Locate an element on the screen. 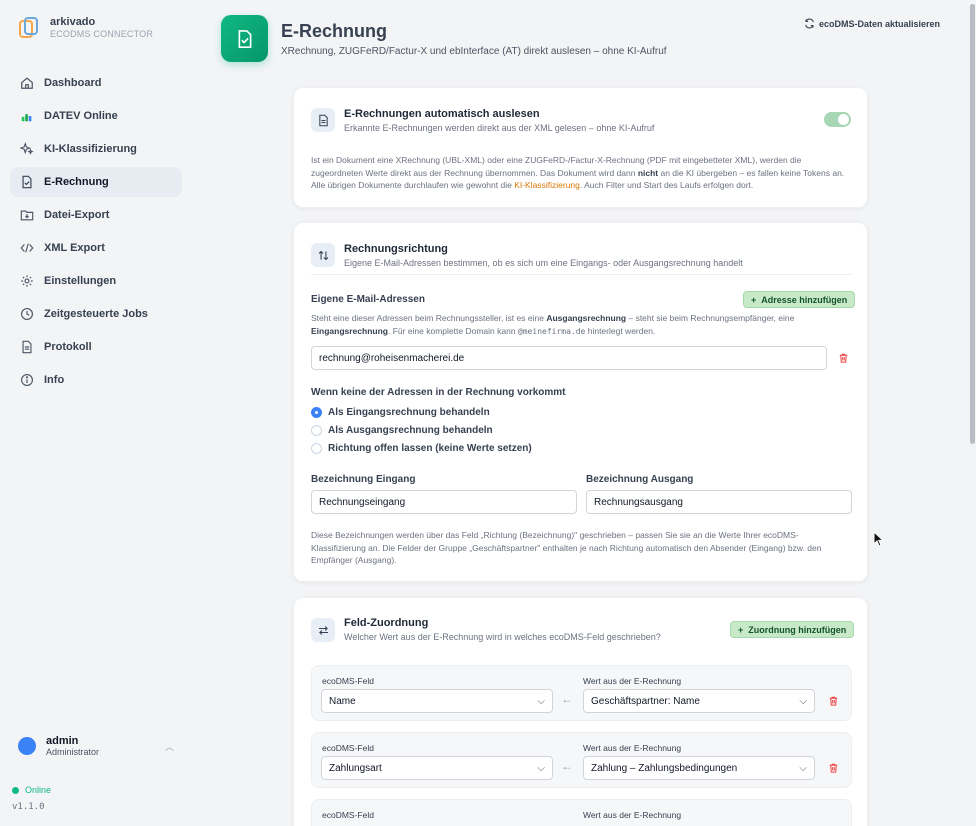 This screenshot has width=976, height=826. sidebar-item-e-rechnung: E-Rechnung is located at coordinates (96, 182).